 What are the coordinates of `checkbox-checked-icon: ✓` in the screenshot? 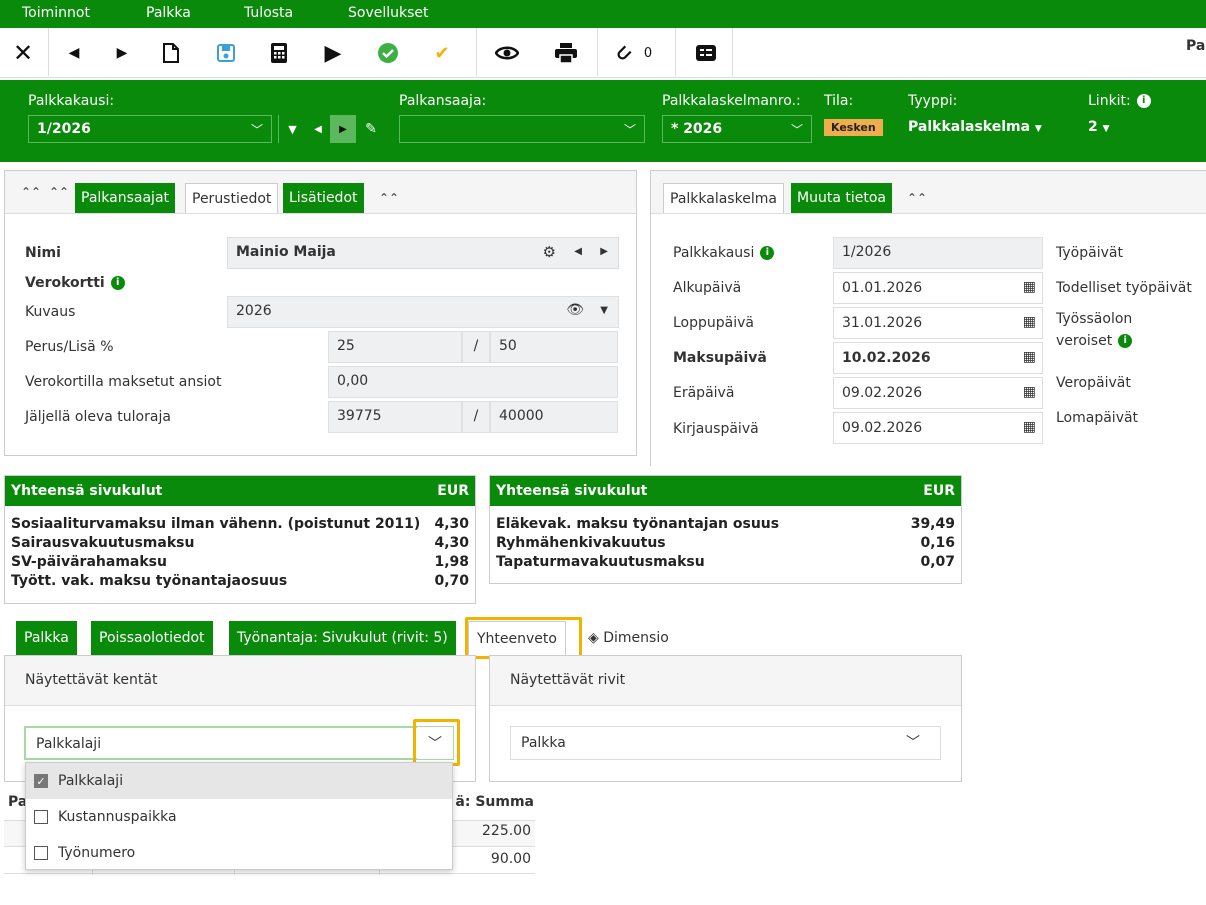 It's located at (41, 781).